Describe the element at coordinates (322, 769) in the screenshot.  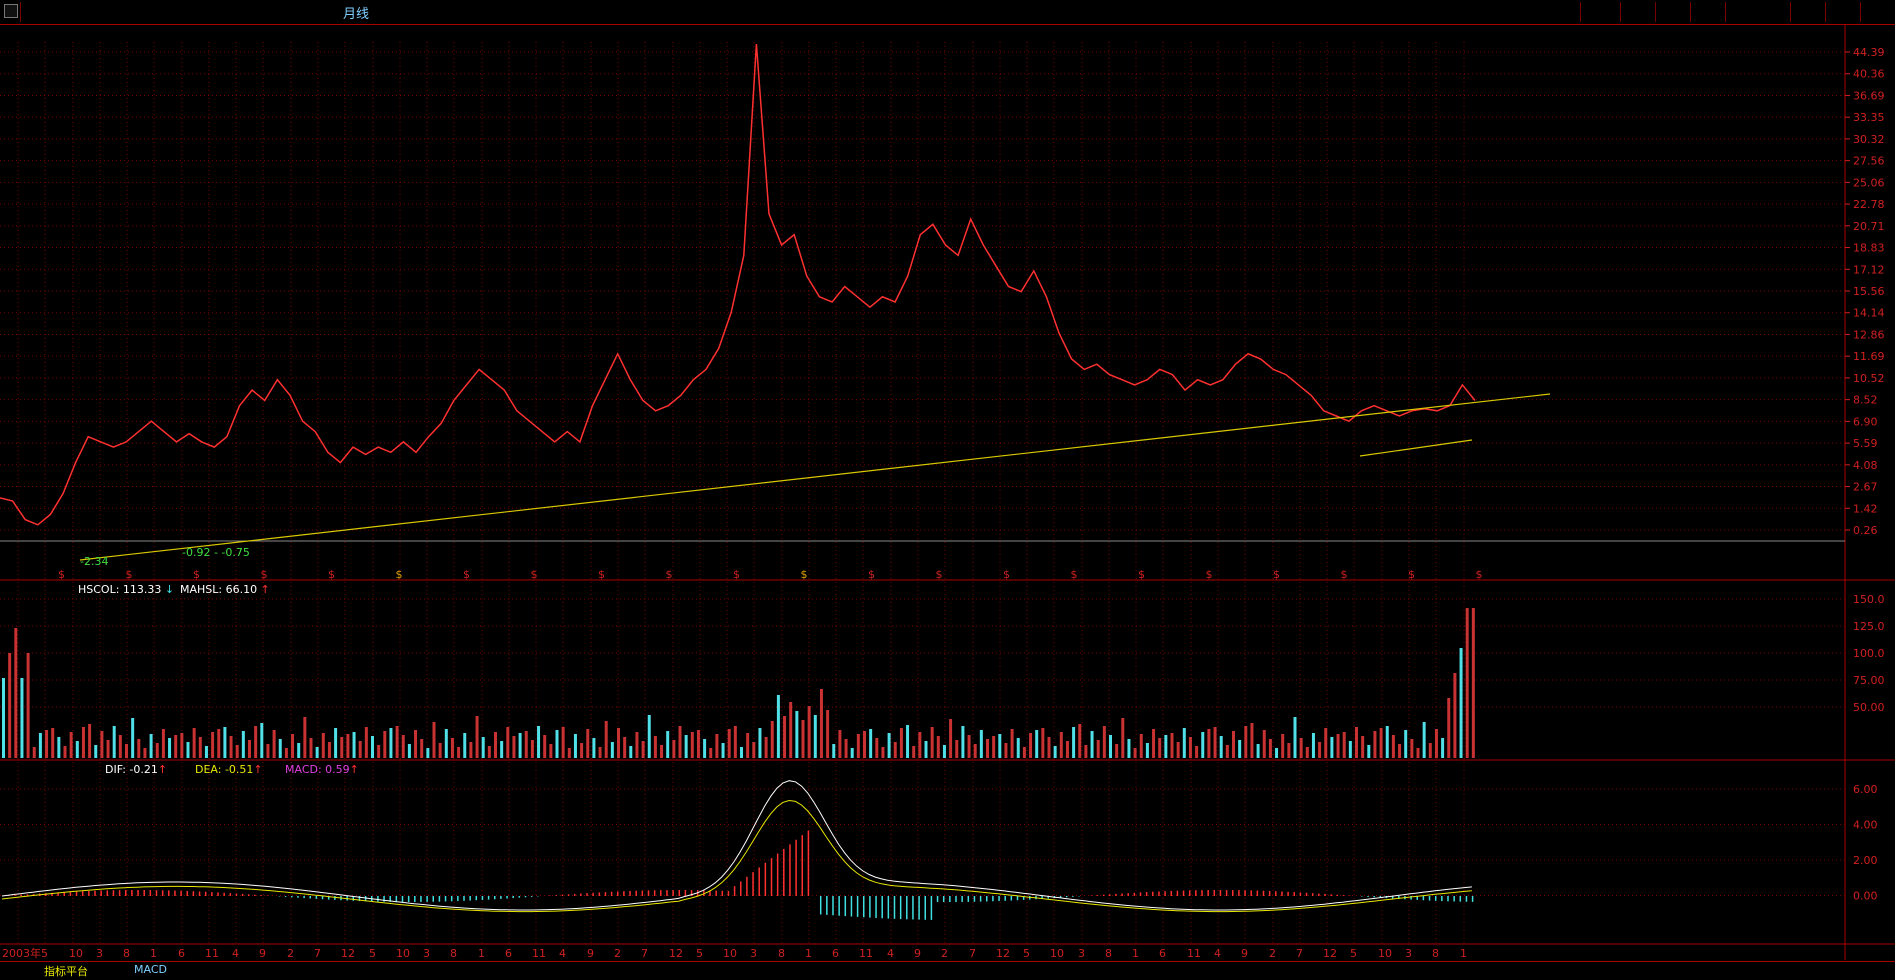
I see `macd-legend-item: MACD: 0.59↑` at that location.